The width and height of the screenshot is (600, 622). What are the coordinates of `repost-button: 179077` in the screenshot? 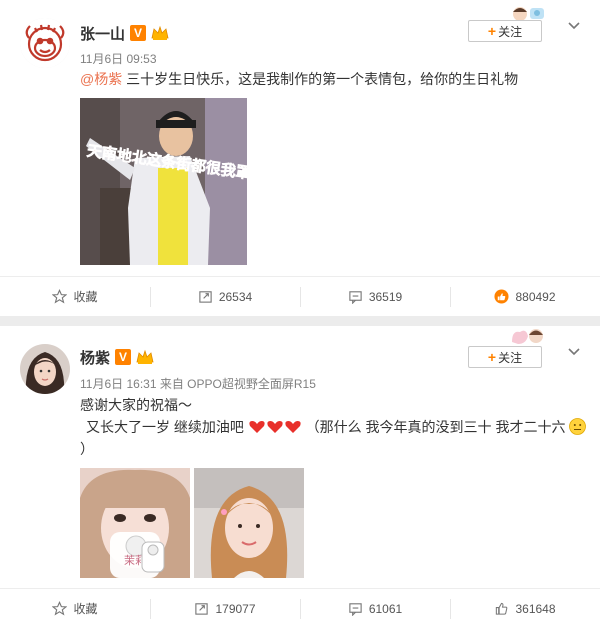 It's located at (225, 605).